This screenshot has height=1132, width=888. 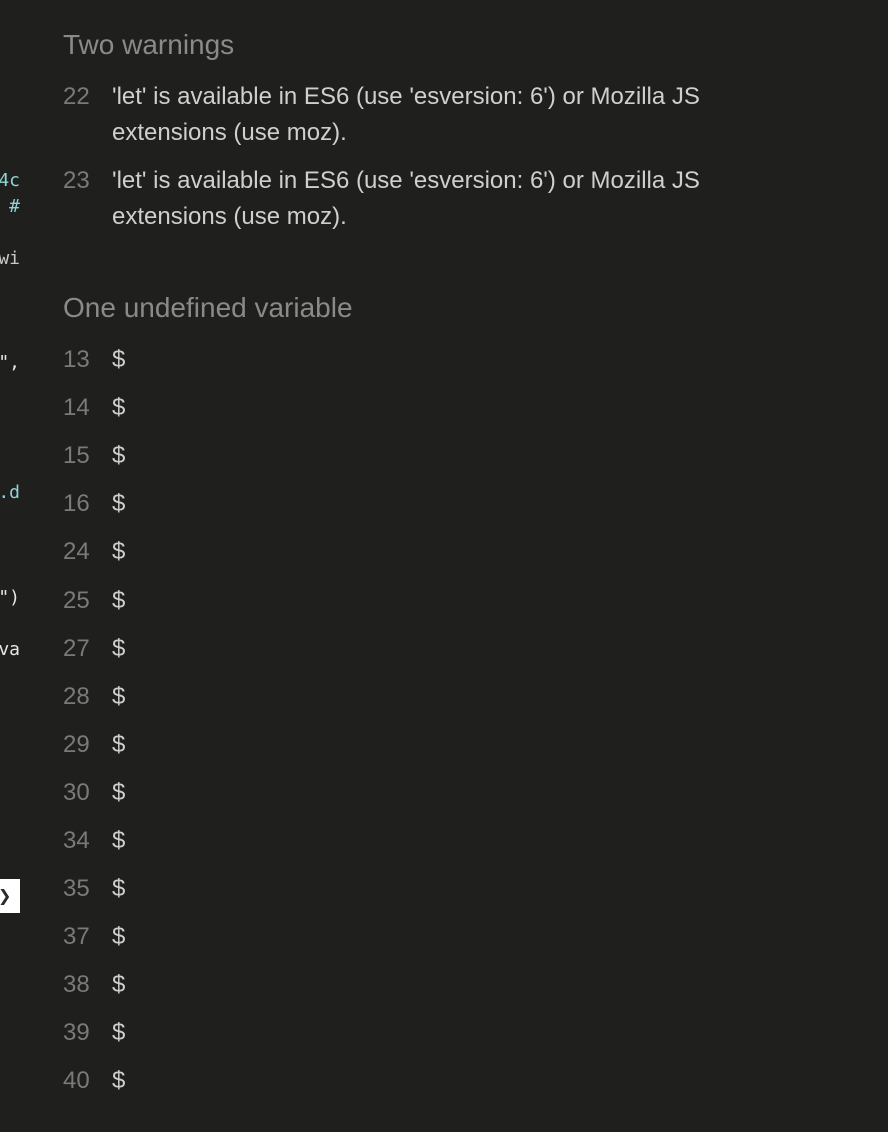 I want to click on code-fragment: 4c, so click(x=10, y=180).